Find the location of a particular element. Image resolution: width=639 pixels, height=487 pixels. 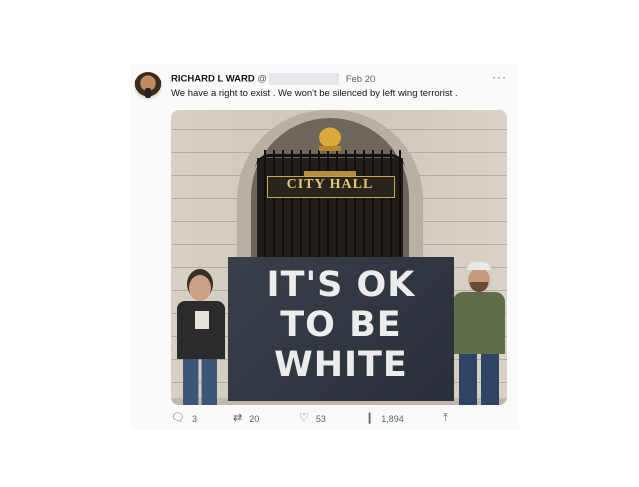

person-right is located at coordinates (479, 333).